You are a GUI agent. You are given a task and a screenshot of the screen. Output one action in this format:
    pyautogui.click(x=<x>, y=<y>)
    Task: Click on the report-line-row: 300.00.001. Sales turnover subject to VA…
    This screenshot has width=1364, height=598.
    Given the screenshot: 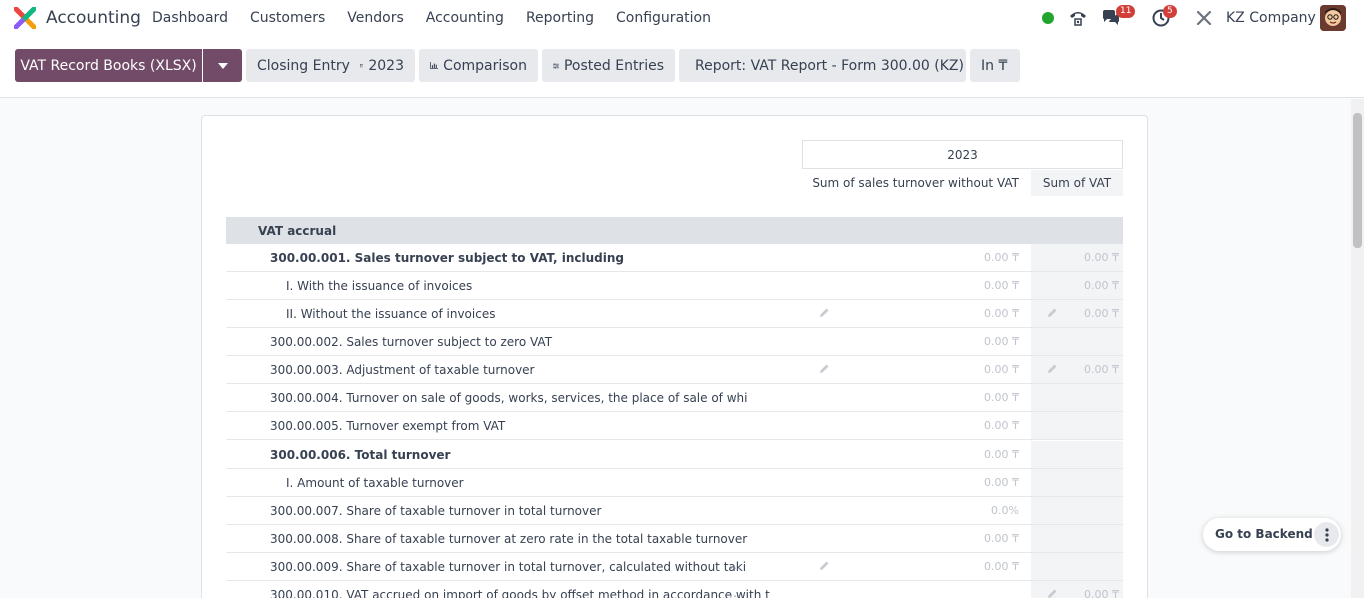 What is the action you would take?
    pyautogui.click(x=674, y=258)
    